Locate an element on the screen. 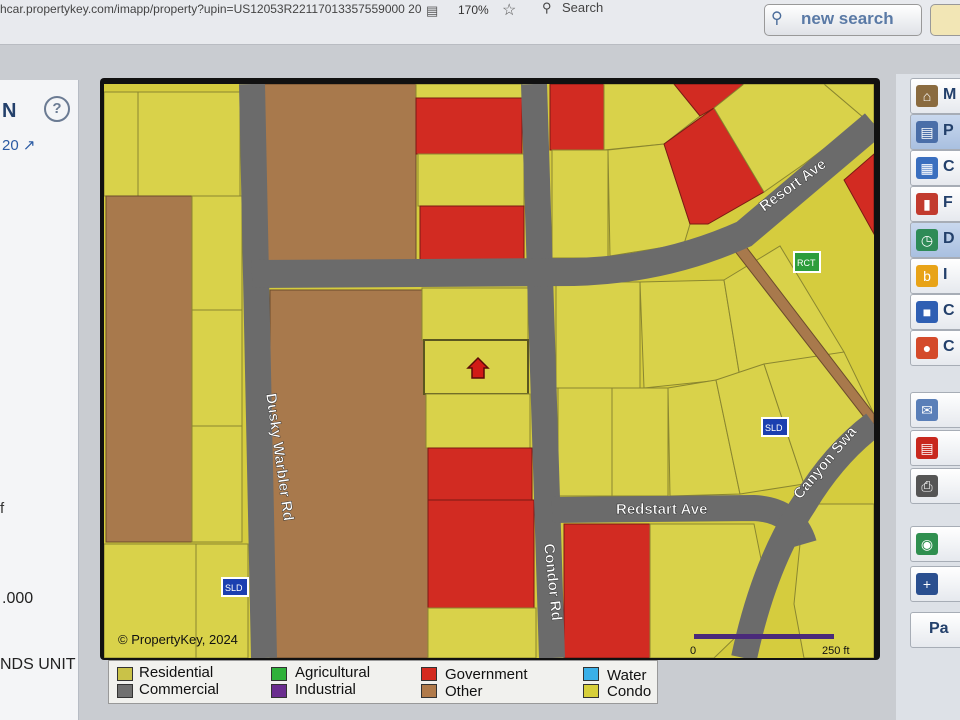  home-icon: ⌂ is located at coordinates (927, 96).